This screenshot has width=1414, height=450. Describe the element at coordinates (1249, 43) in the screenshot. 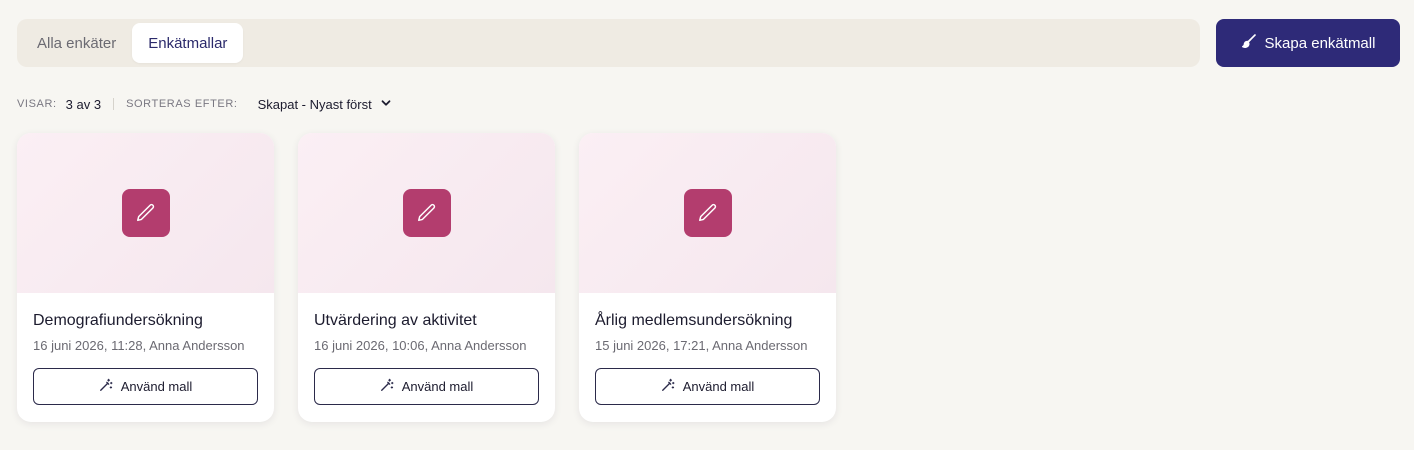

I see `brush-icon` at that location.